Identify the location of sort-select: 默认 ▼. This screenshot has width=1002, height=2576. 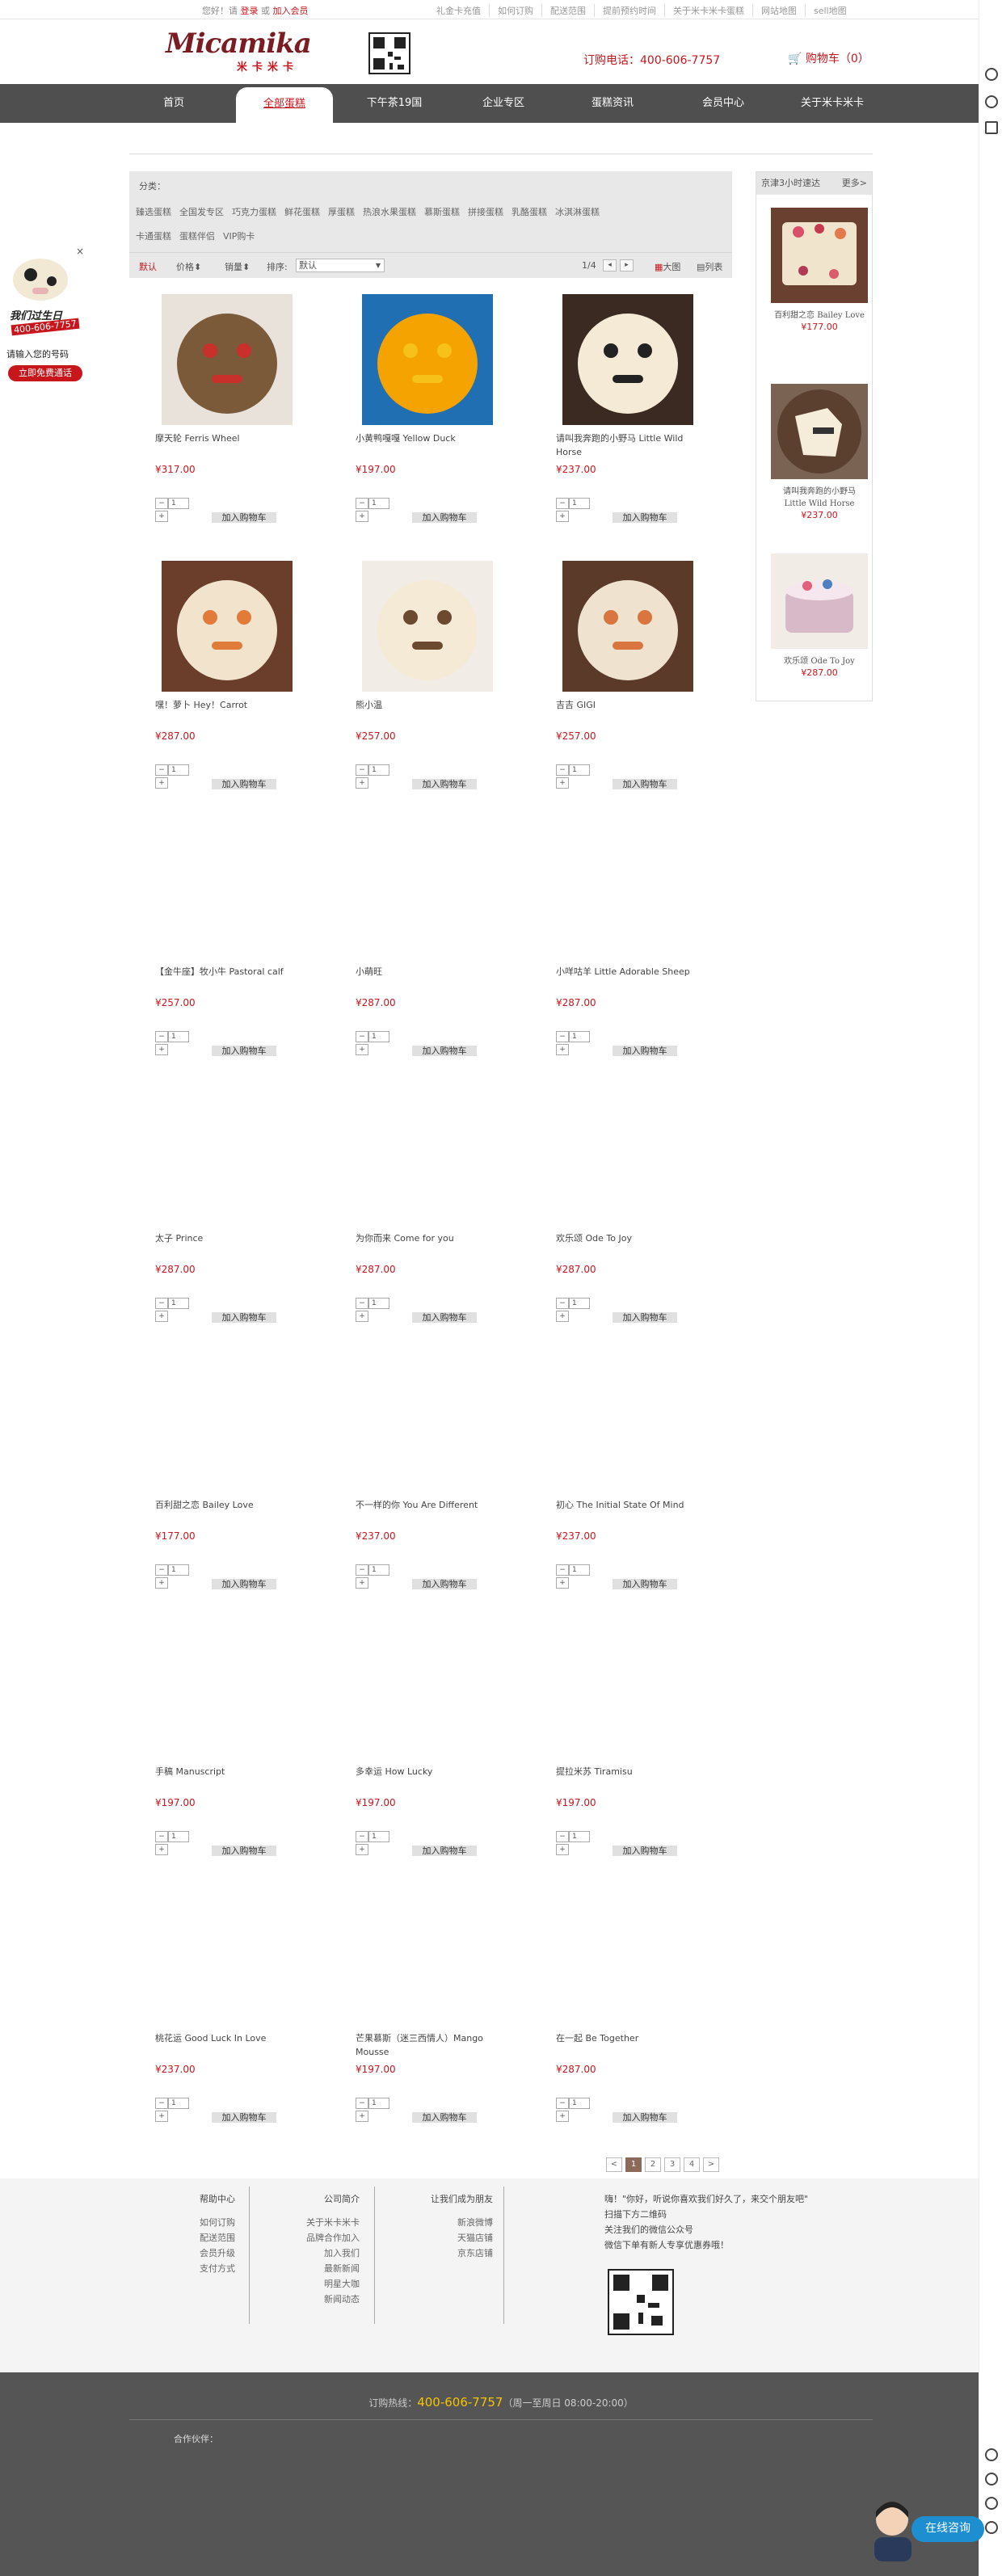
(341, 265).